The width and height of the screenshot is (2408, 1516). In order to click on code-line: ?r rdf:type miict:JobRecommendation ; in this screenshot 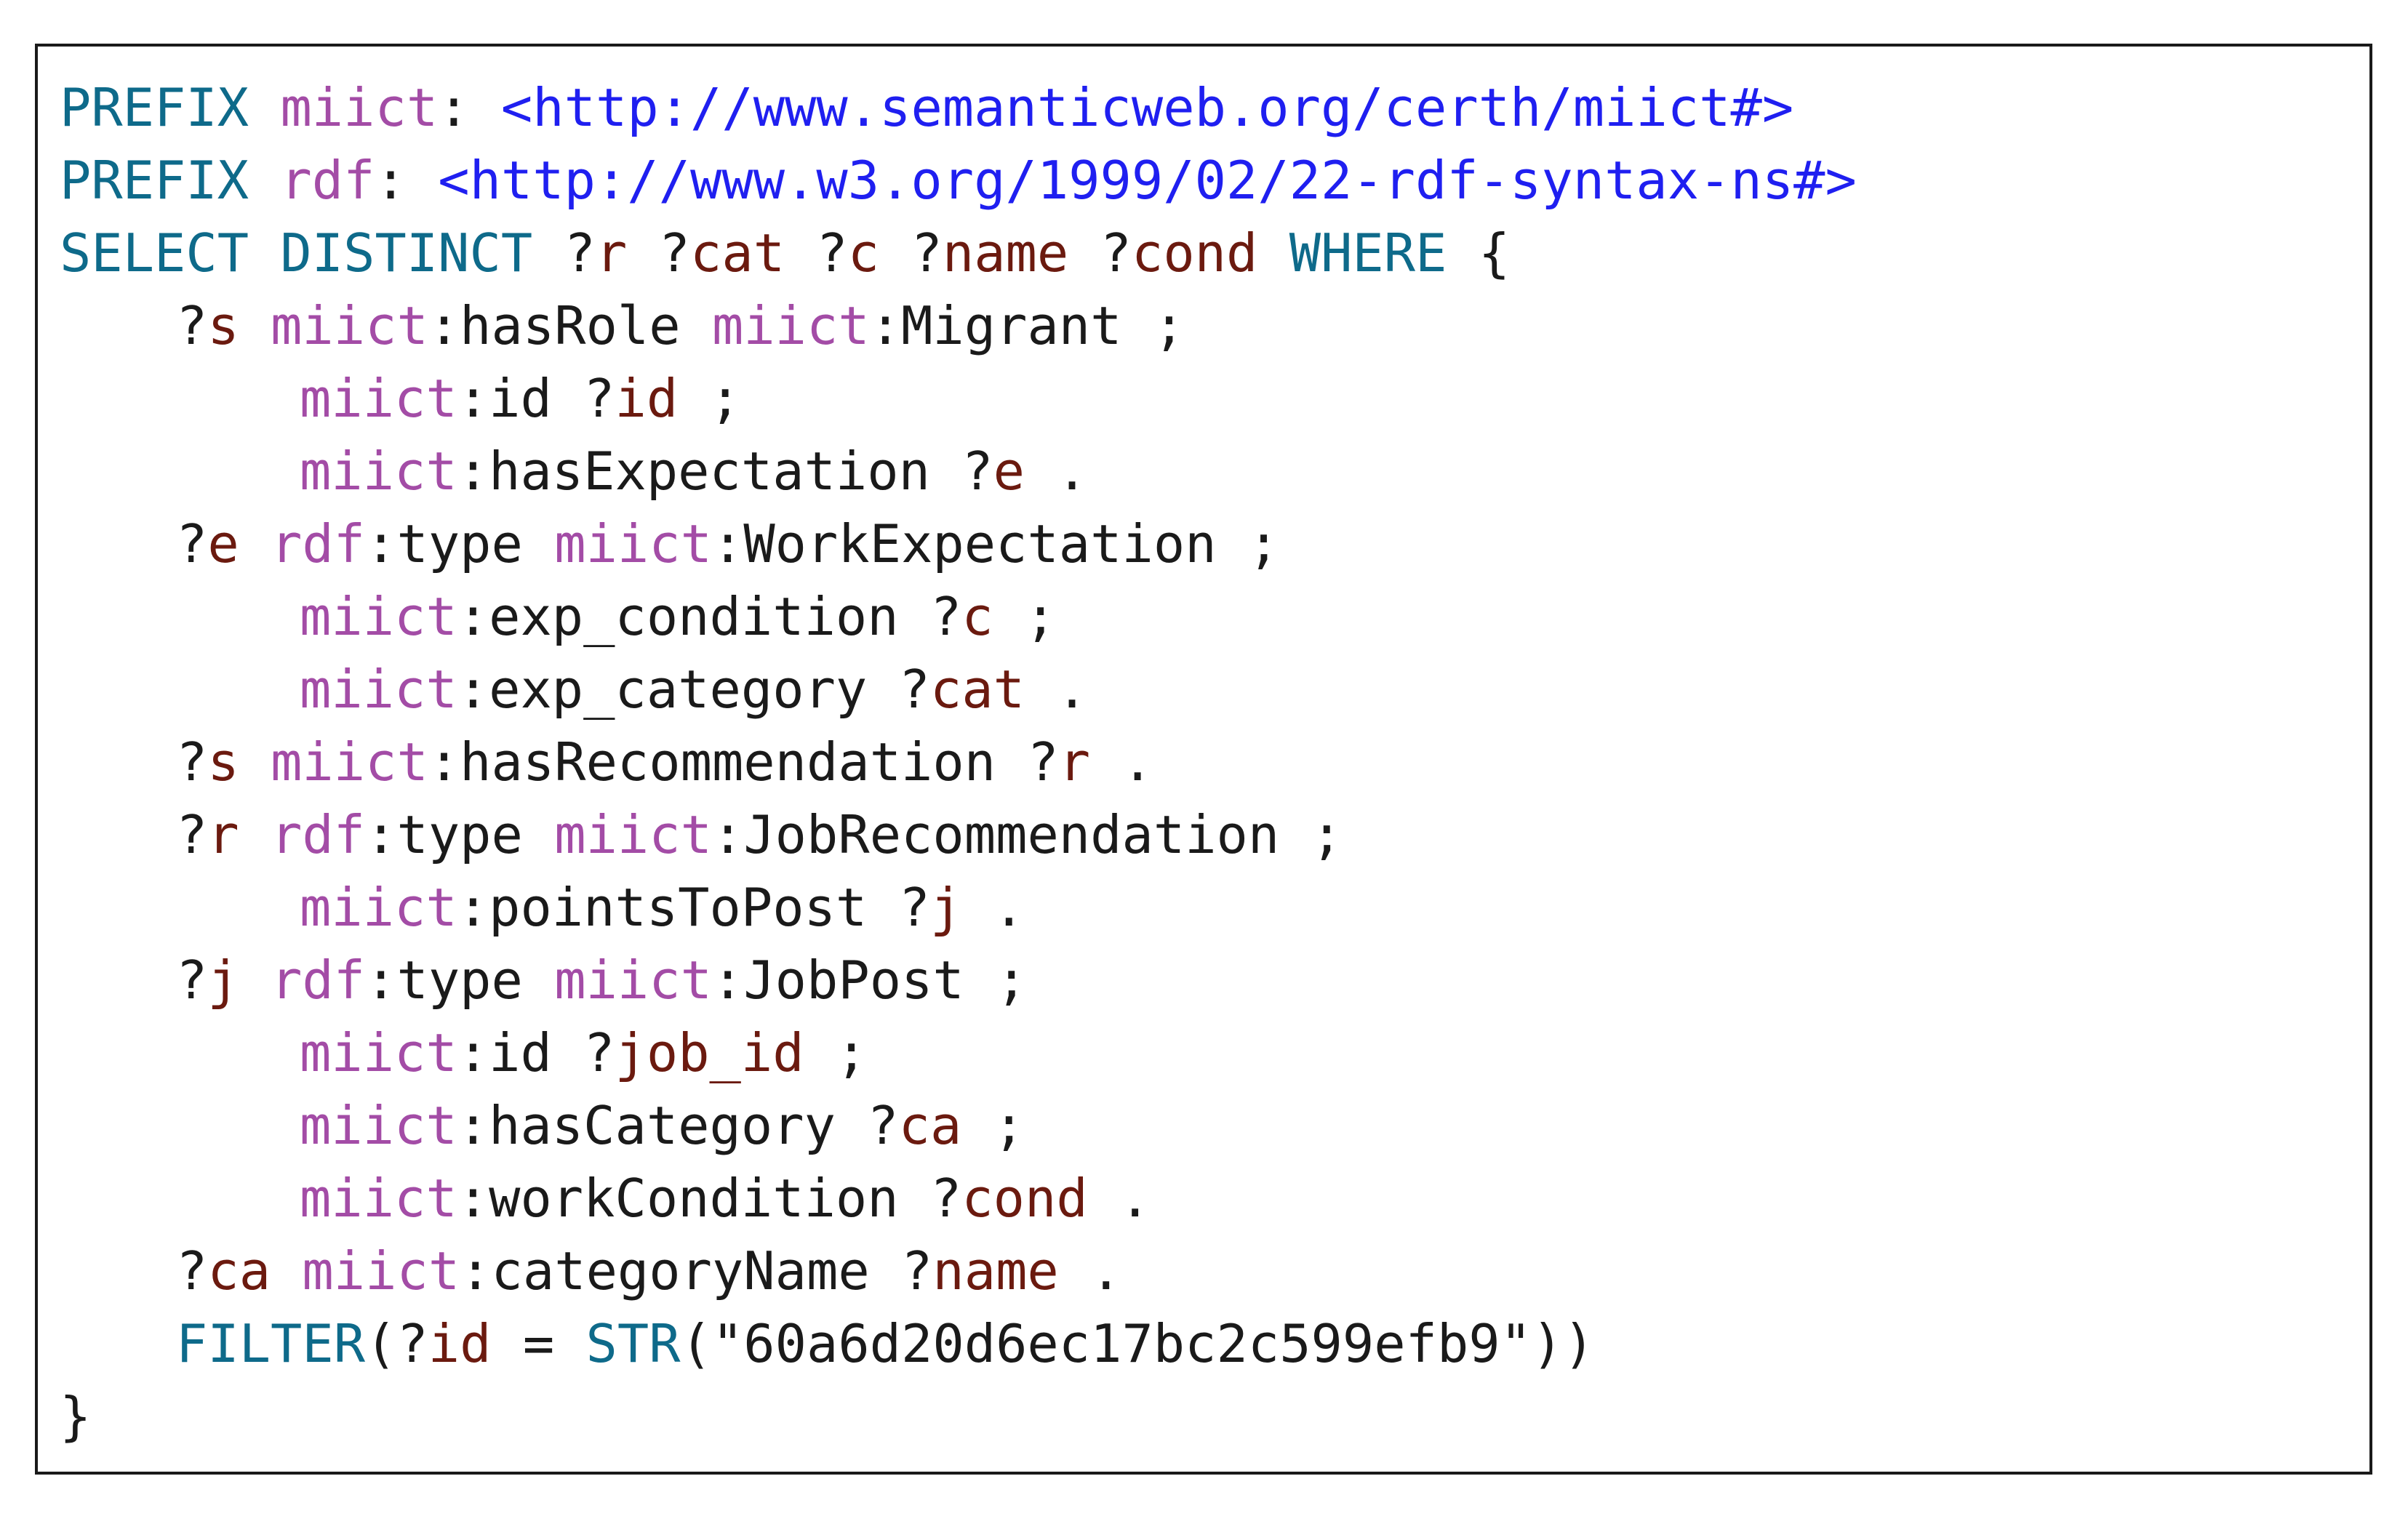, I will do `click(958, 834)`.